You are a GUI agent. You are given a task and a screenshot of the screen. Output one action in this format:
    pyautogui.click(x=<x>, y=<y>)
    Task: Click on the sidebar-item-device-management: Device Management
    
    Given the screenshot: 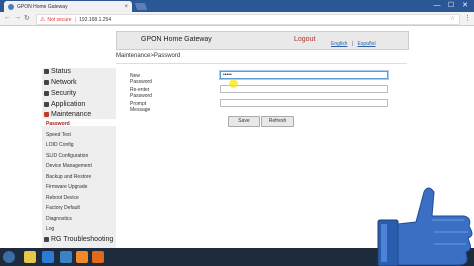 What is the action you would take?
    pyautogui.click(x=69, y=166)
    